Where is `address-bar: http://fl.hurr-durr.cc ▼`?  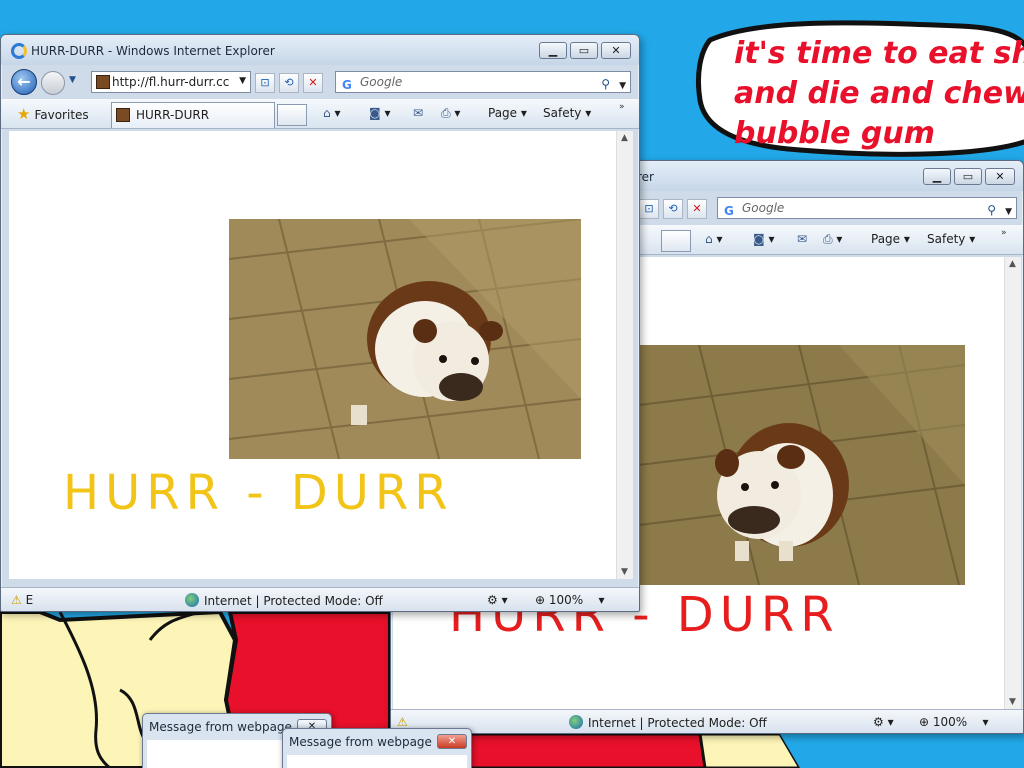
address-bar: http://fl.hurr-durr.cc ▼ is located at coordinates (171, 82).